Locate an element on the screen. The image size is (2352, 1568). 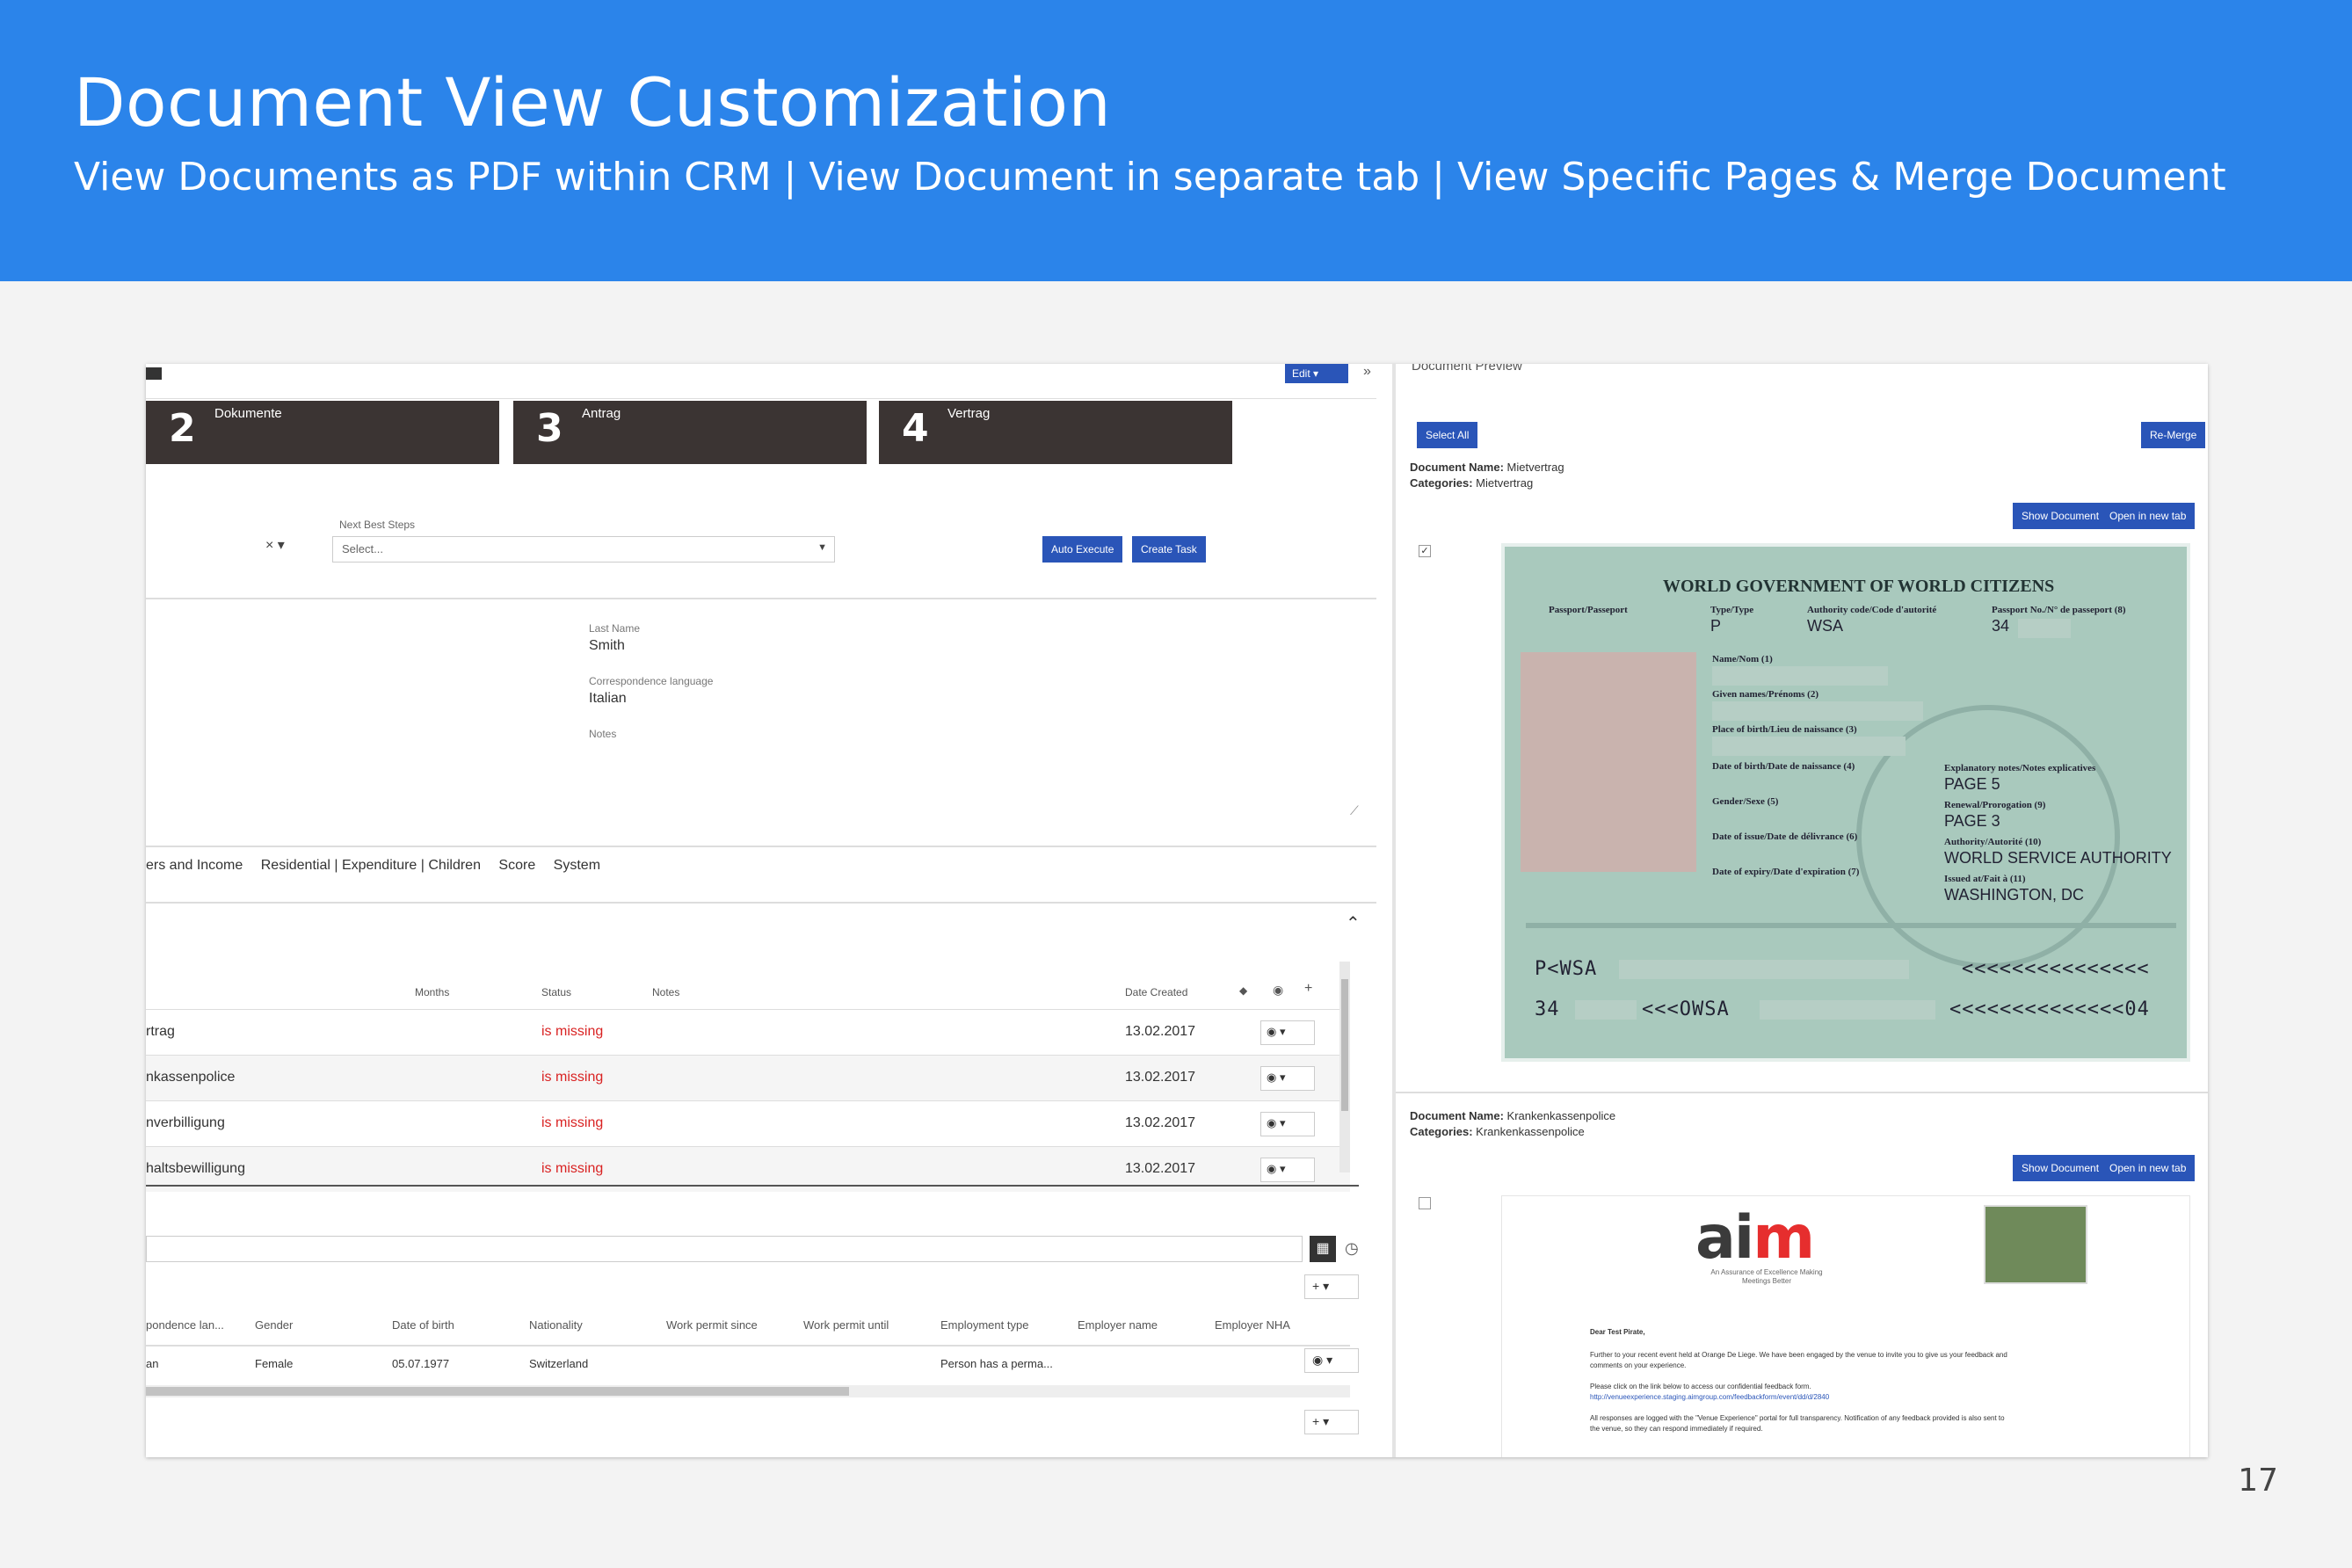
auto-execute-button: Auto Execute is located at coordinates (1082, 549).